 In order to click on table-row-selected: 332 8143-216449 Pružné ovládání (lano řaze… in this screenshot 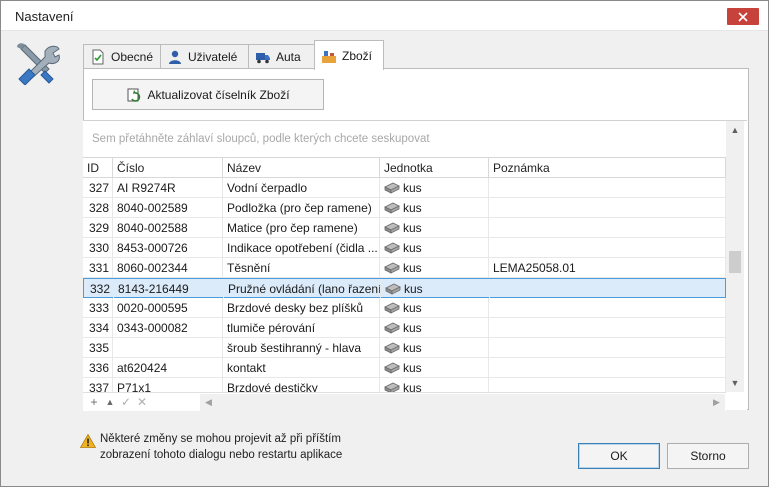, I will do `click(404, 288)`.